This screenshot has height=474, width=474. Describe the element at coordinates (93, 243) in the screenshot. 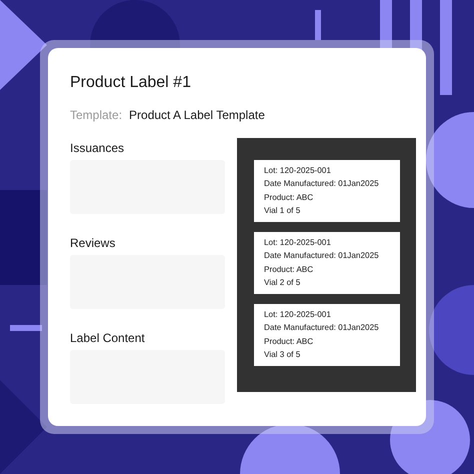

I see `section-heading: Reviews` at that location.